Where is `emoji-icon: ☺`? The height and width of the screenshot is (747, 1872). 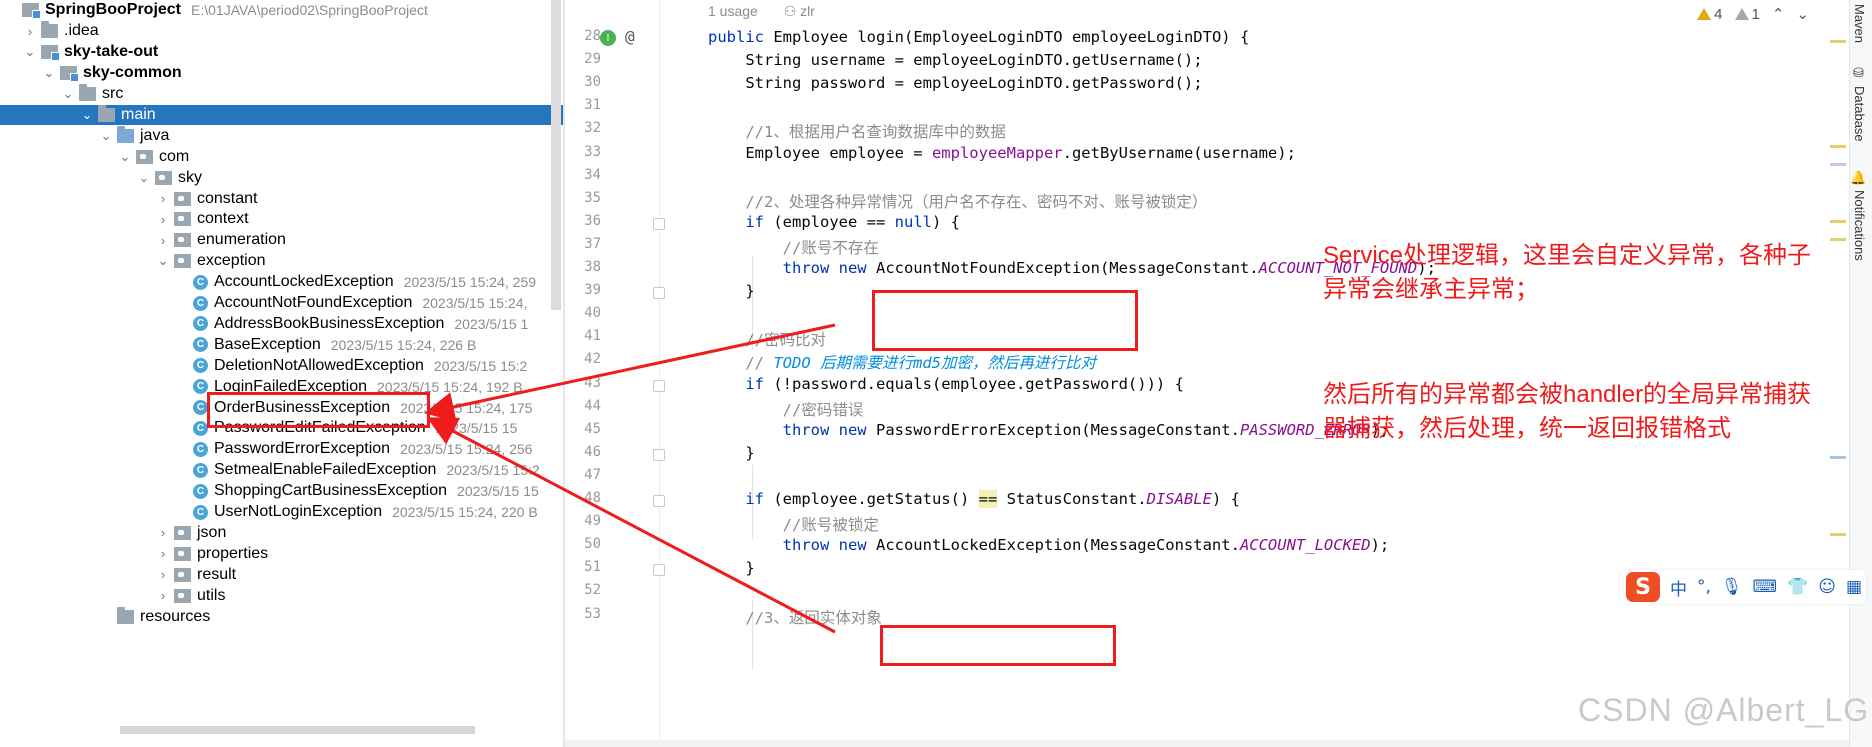
emoji-icon: ☺ is located at coordinates (1827, 587).